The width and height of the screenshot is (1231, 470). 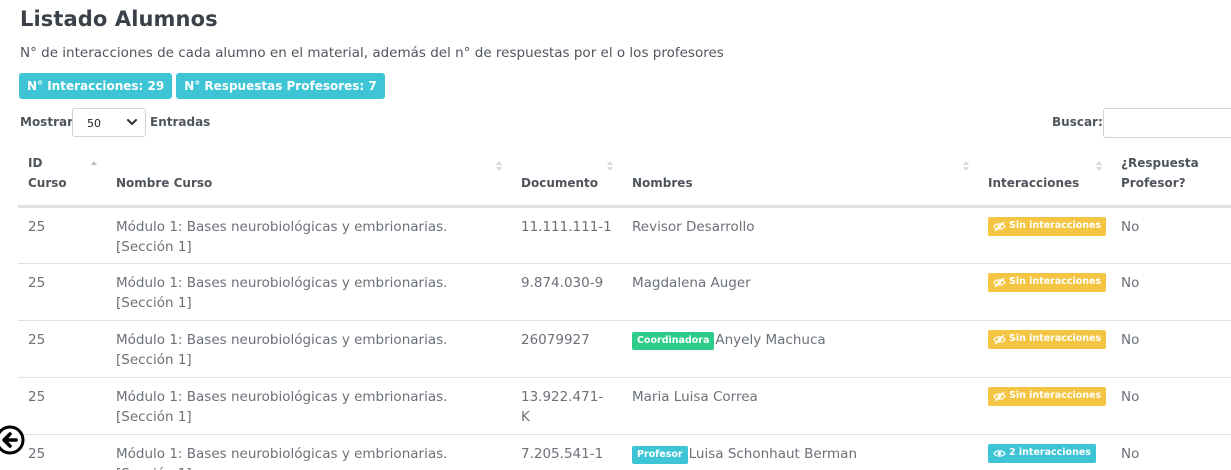 I want to click on header-teacher-response: ¿Respuesta Profesor?, so click(x=1171, y=178).